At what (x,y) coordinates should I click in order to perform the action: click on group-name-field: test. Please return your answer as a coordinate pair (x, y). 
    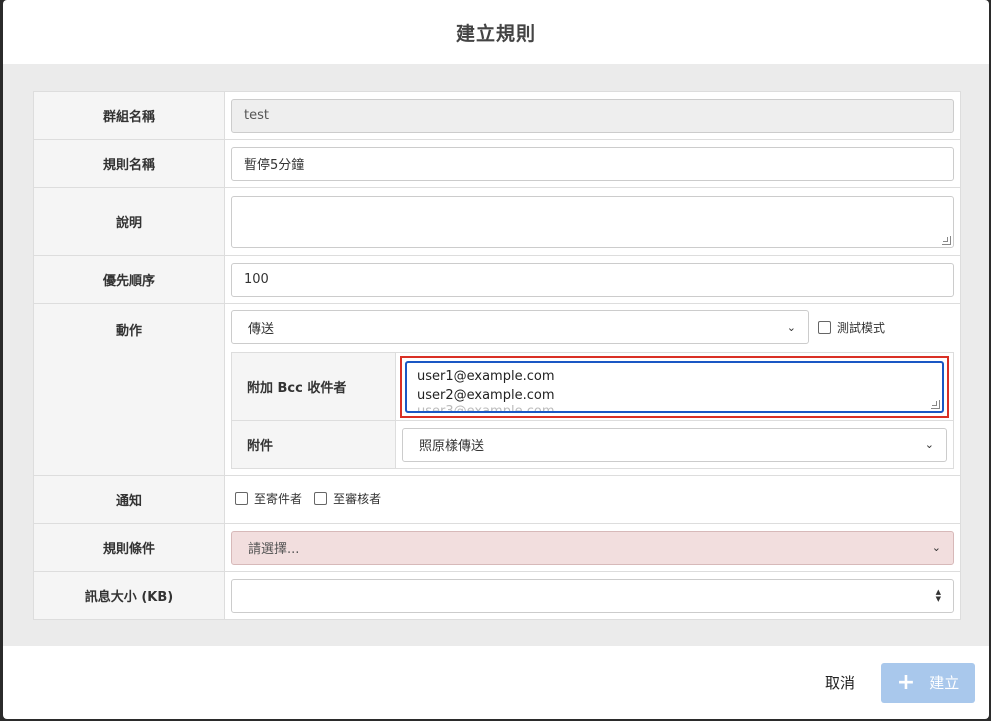
    Looking at the image, I should click on (592, 115).